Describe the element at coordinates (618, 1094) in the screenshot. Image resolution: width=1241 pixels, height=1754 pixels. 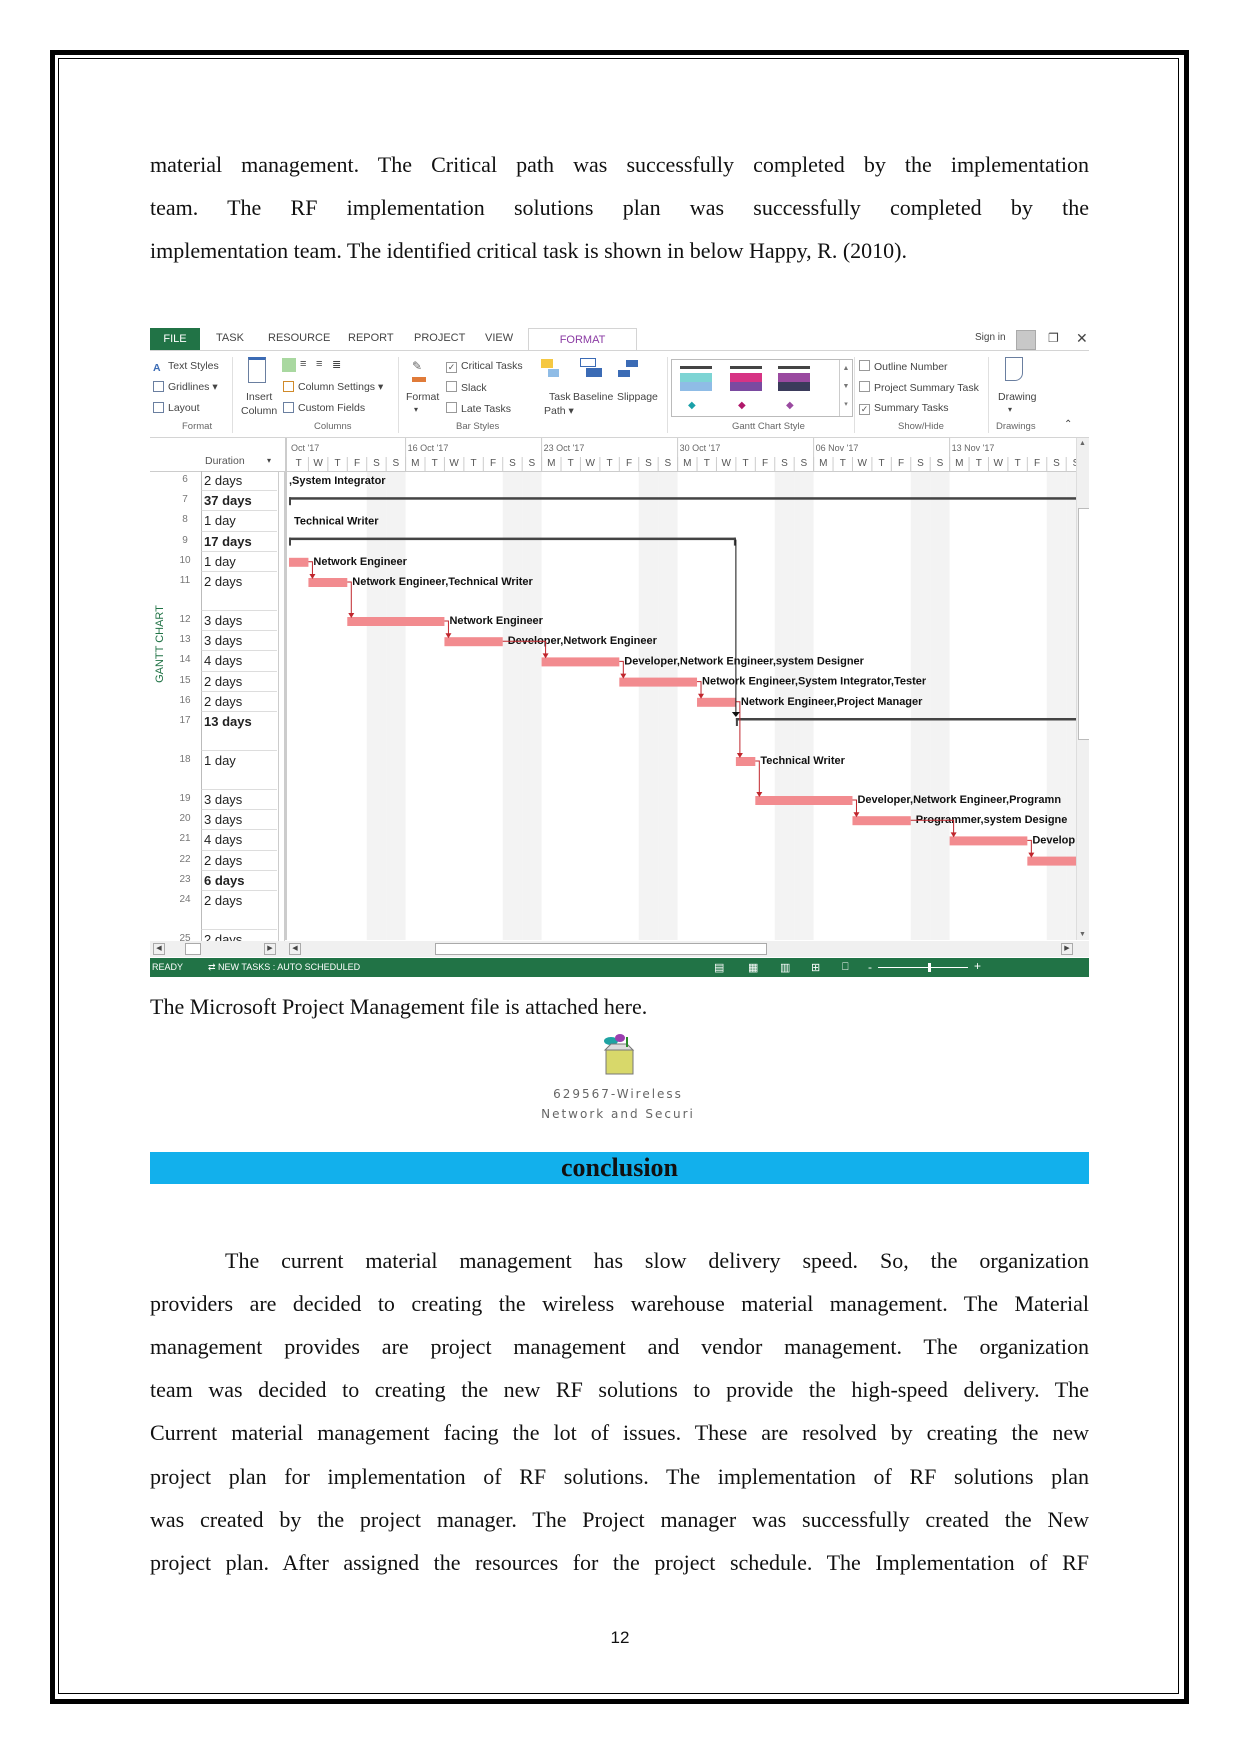
I see `attachment-name-line1: 629567-Wireless` at that location.